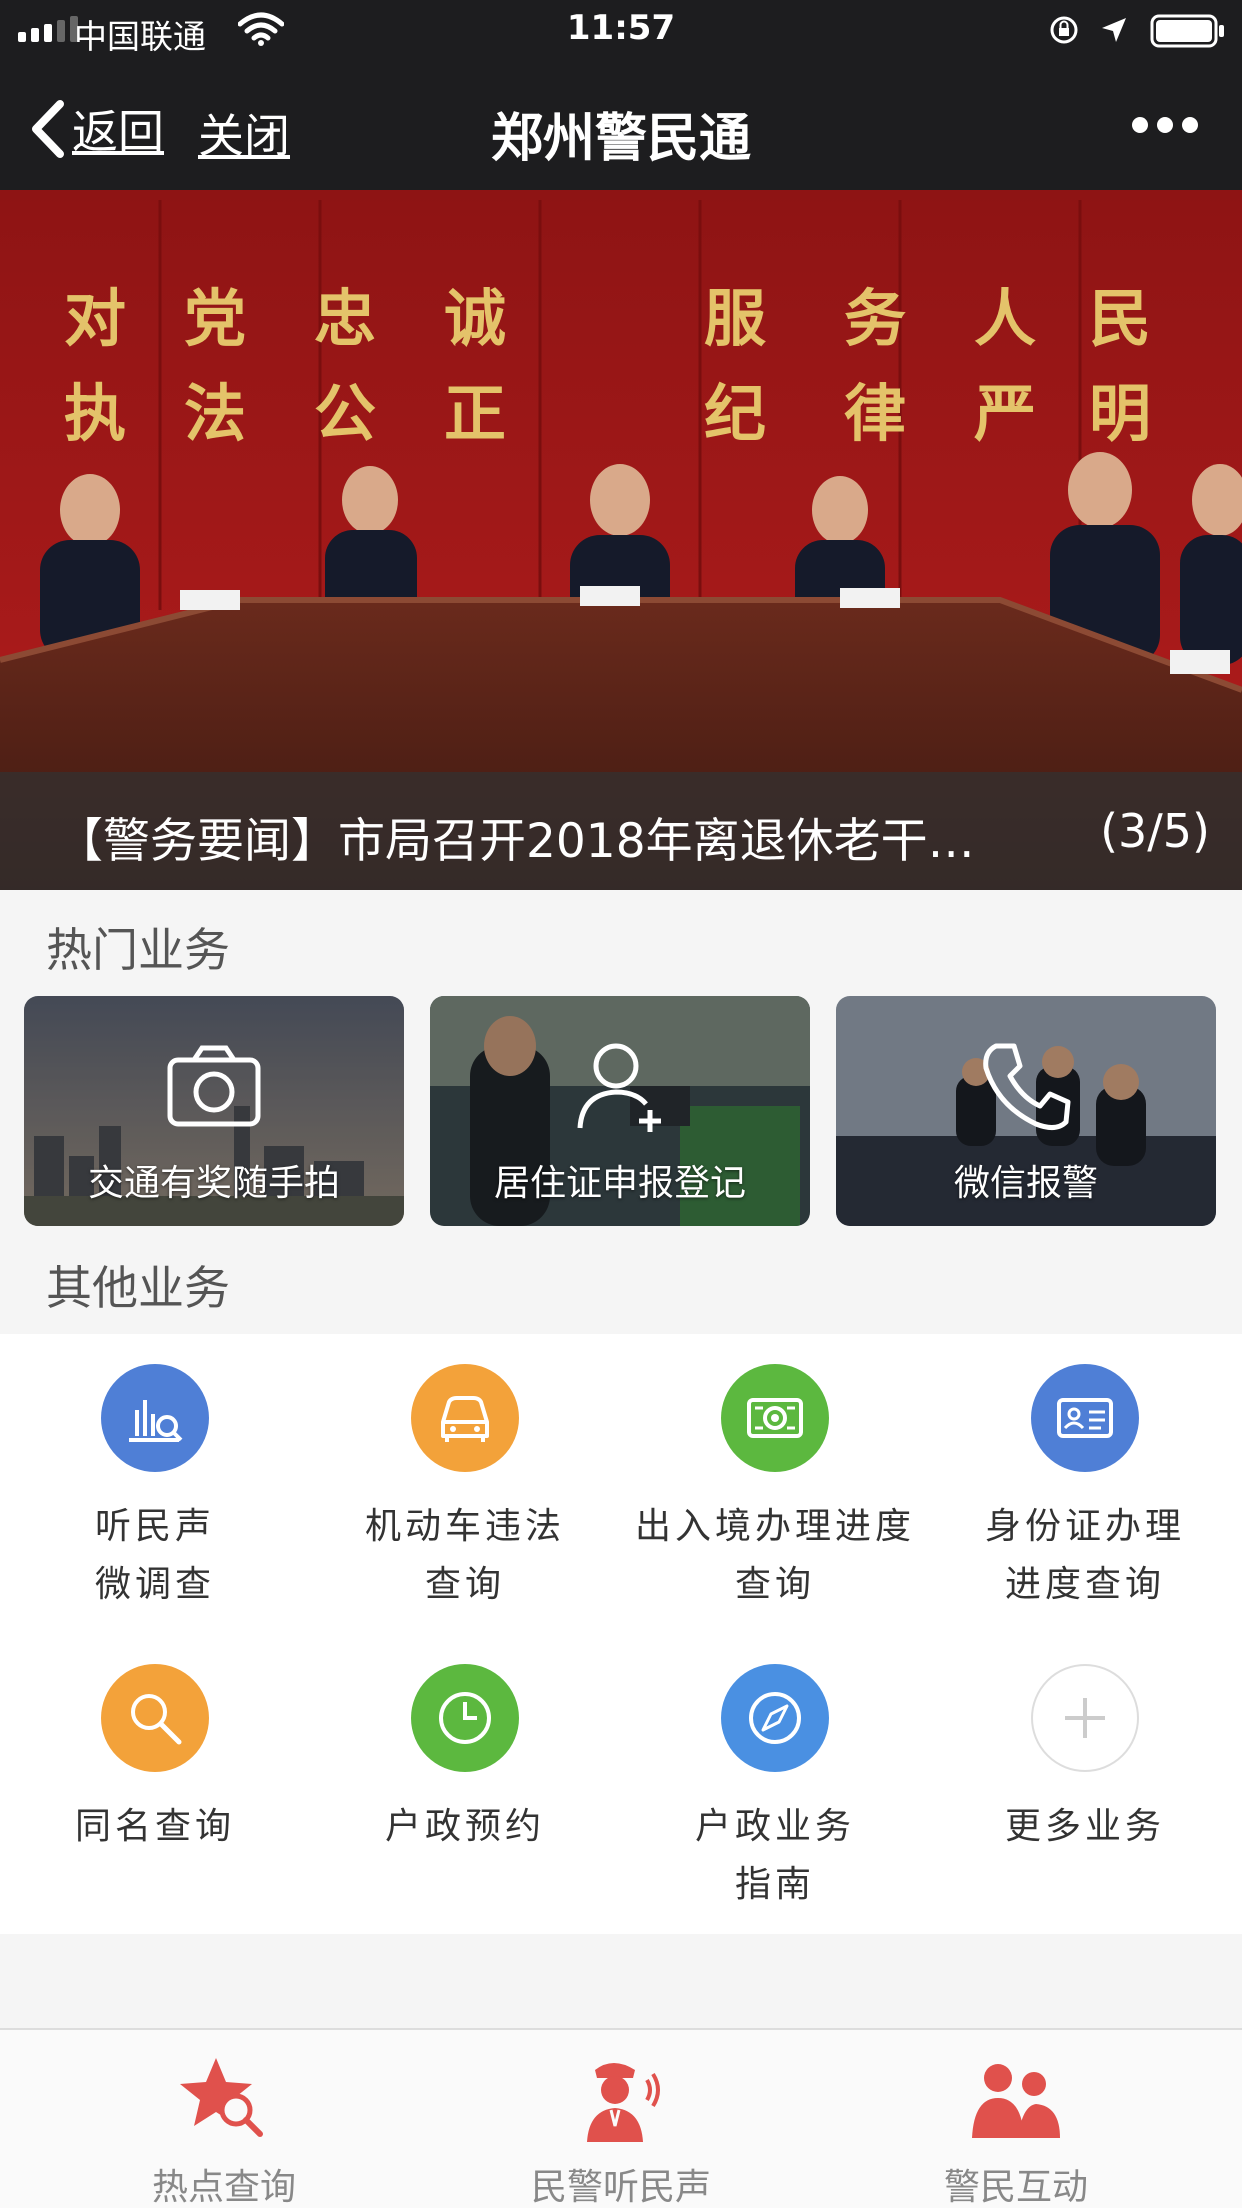  I want to click on wall-character: 人, so click(1005, 318).